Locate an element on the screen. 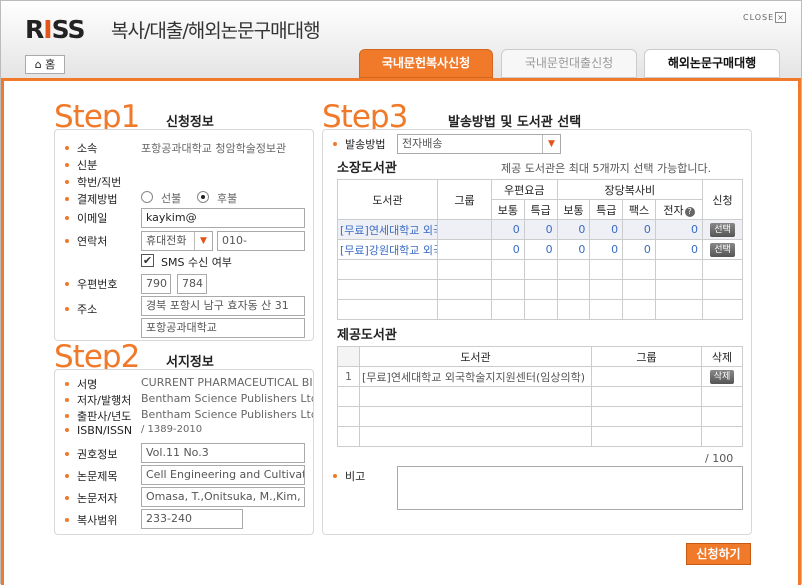 The height and width of the screenshot is (585, 802). home-label: 홈 is located at coordinates (50, 64).